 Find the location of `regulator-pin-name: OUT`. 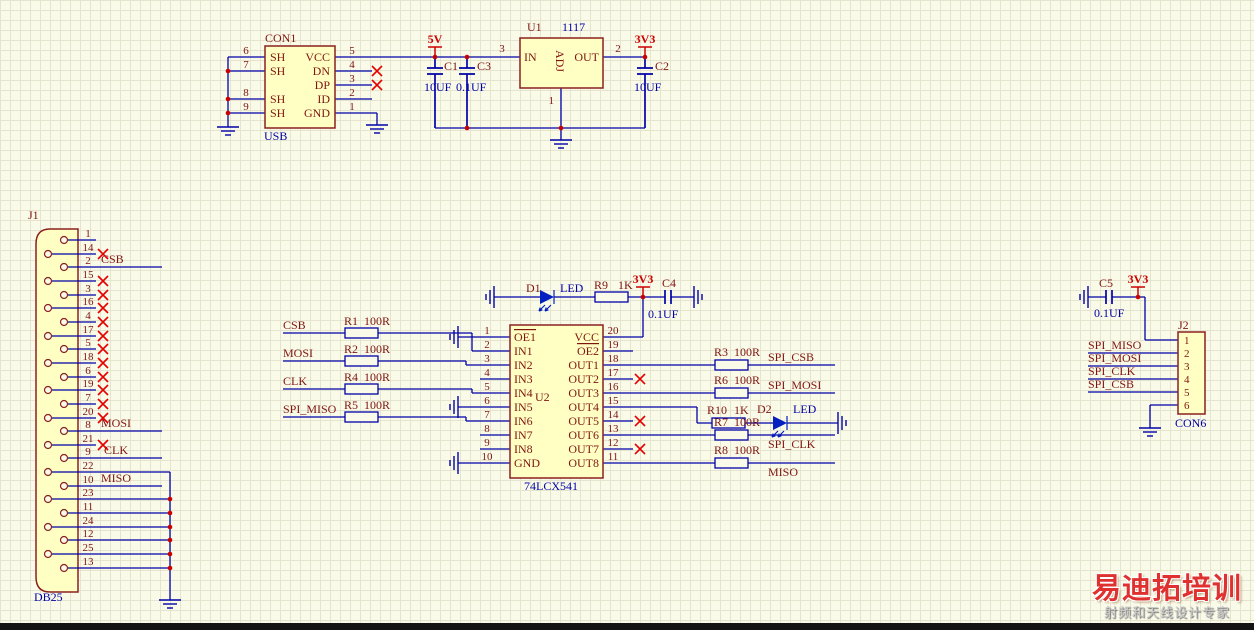

regulator-pin-name: OUT is located at coordinates (586, 57).